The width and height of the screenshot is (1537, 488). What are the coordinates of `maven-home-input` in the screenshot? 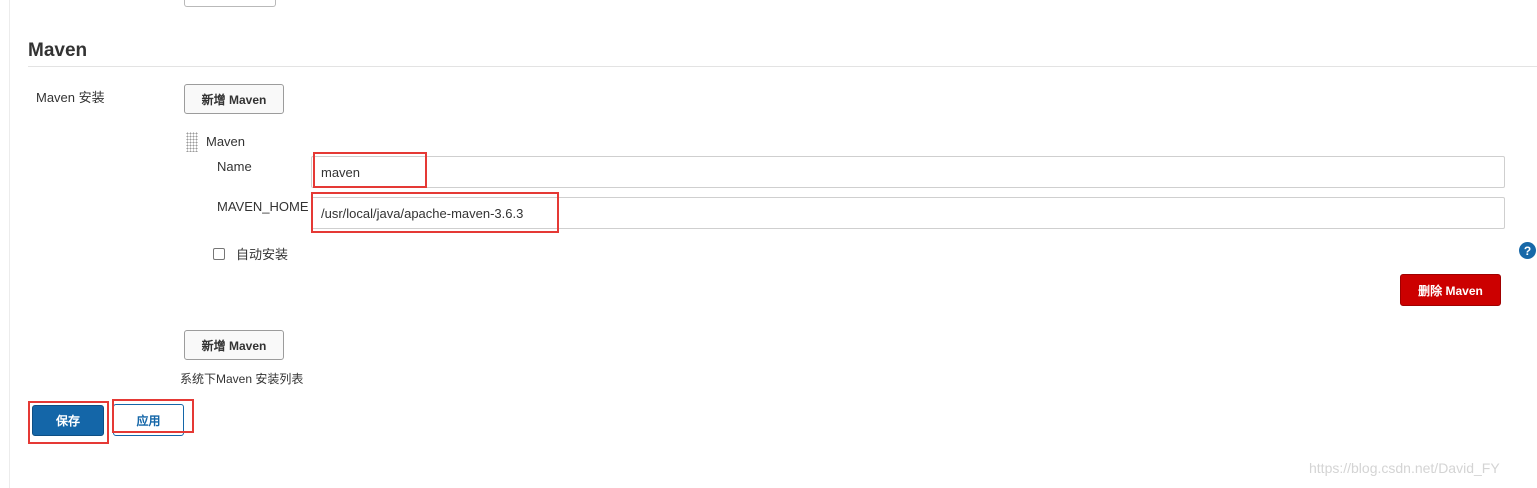 It's located at (908, 213).